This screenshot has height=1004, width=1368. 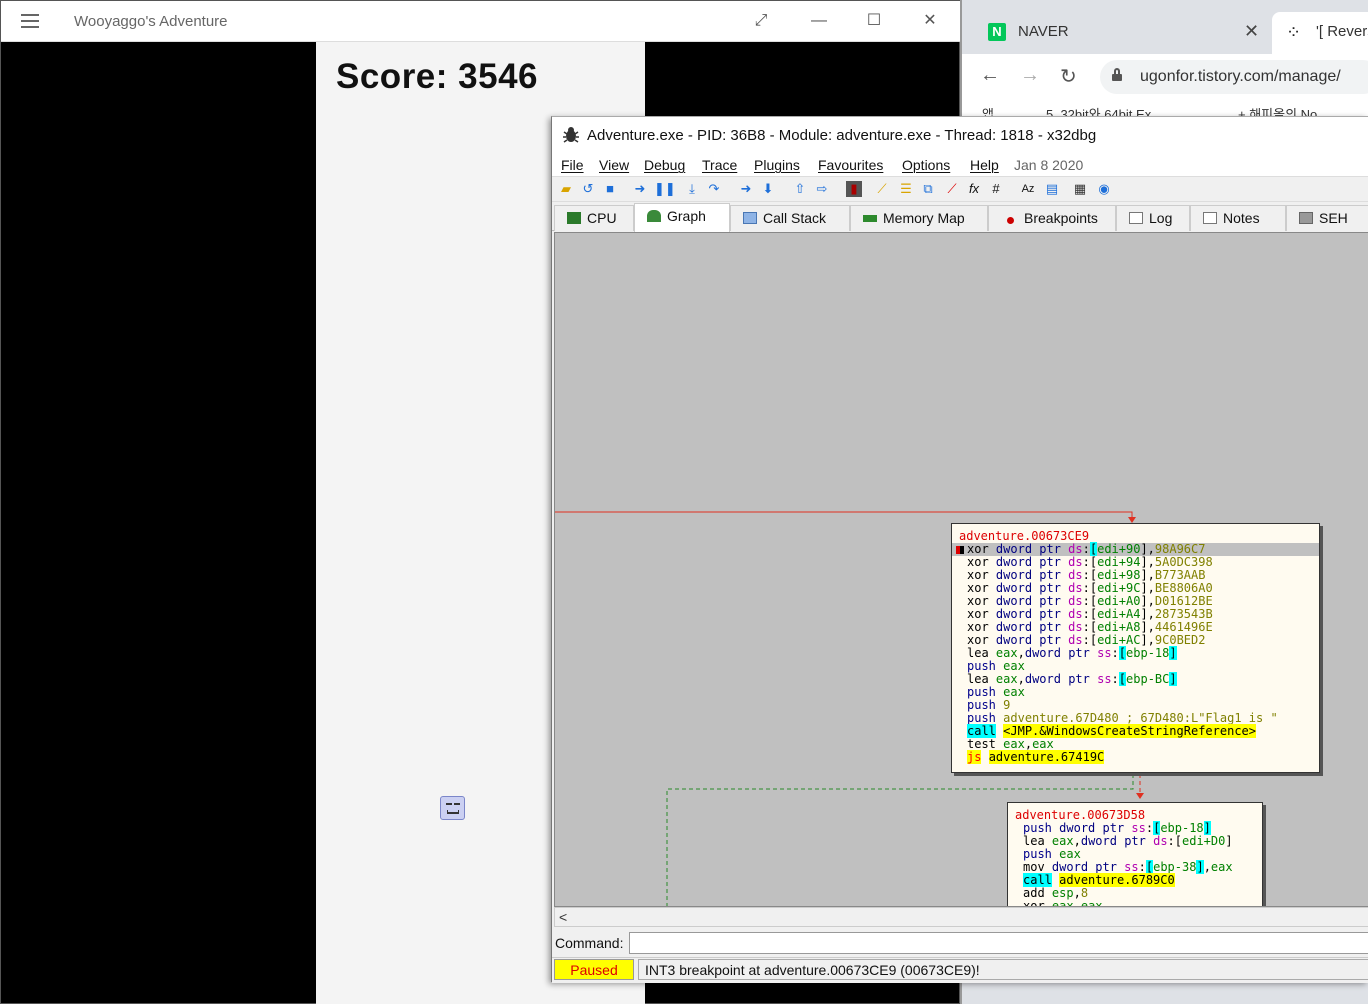 I want to click on cpu-icon, so click(x=574, y=218).